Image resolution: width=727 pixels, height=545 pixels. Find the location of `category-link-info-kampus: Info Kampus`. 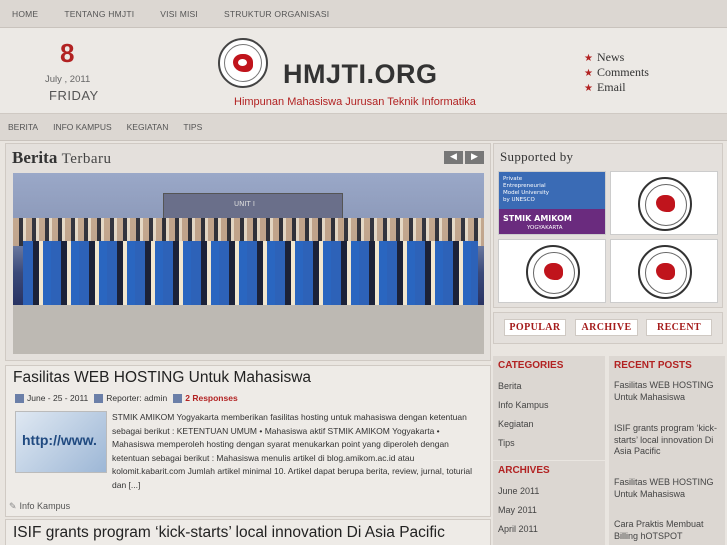

category-link-info-kampus: Info Kampus is located at coordinates (523, 405).